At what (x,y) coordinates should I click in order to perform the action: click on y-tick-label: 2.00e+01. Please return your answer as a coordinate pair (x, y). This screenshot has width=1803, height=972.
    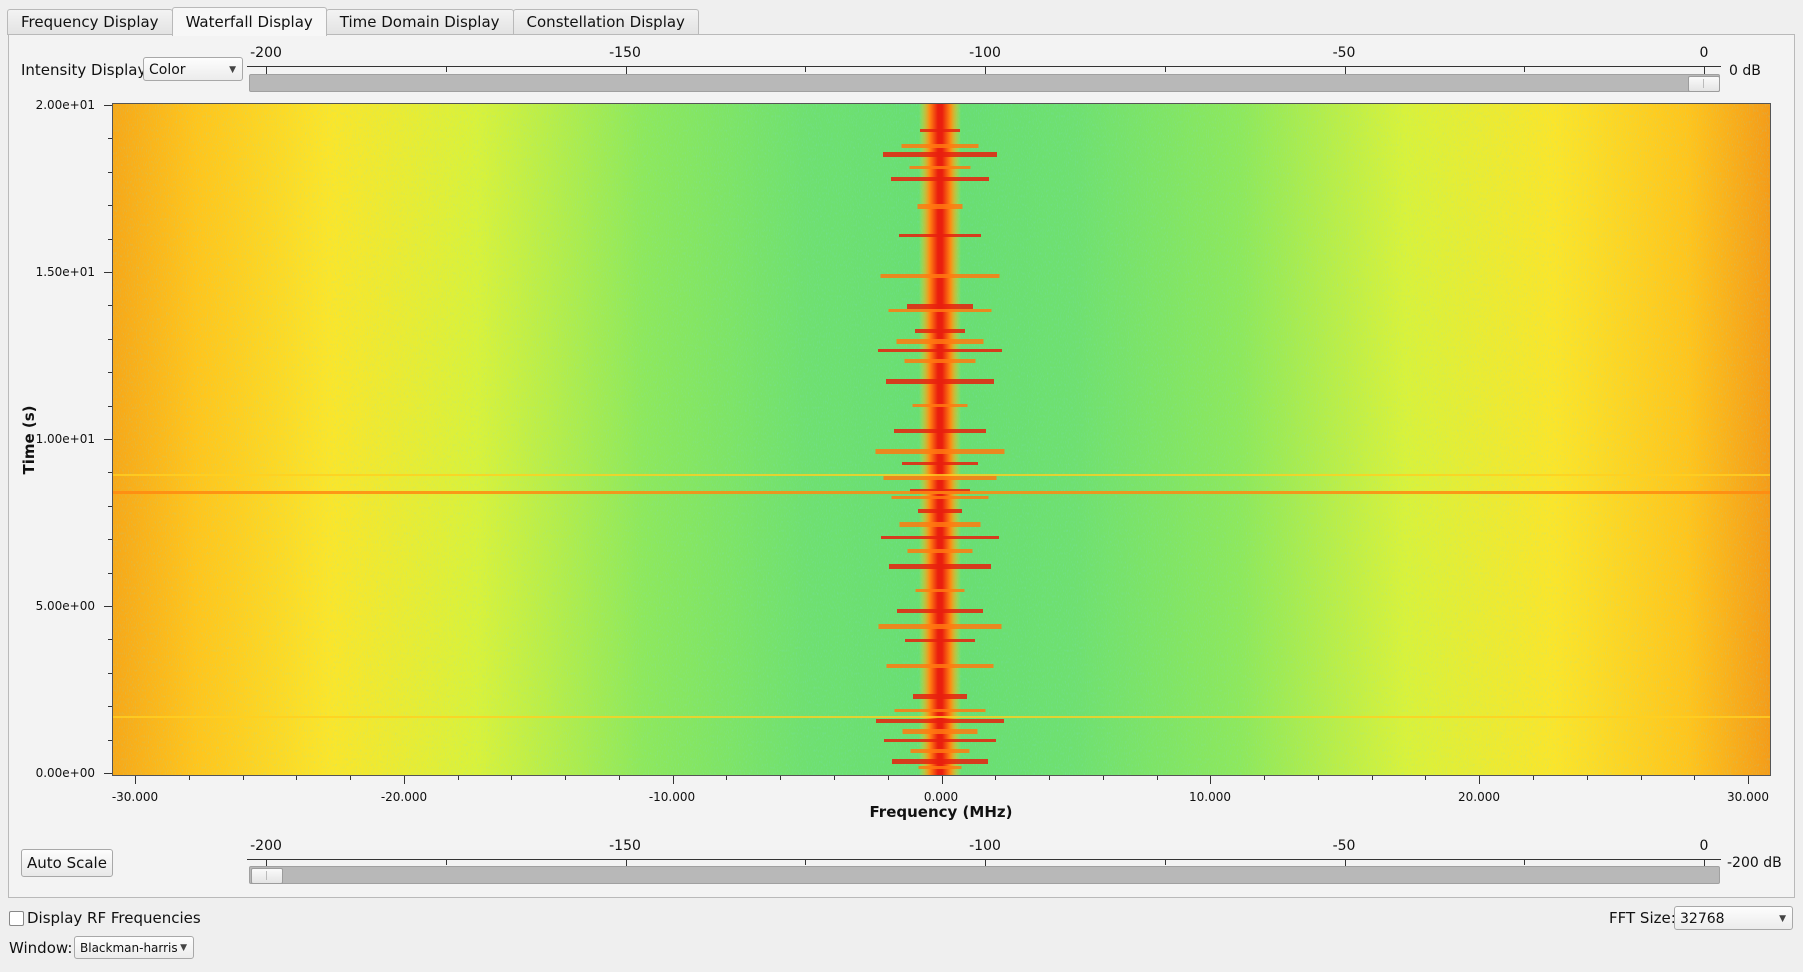
    Looking at the image, I should click on (65, 105).